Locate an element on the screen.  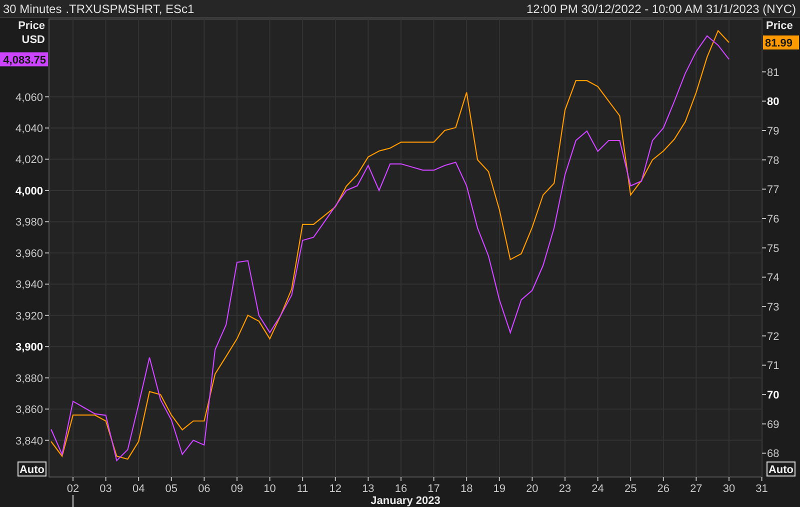
axis-label: 70 is located at coordinates (773, 396).